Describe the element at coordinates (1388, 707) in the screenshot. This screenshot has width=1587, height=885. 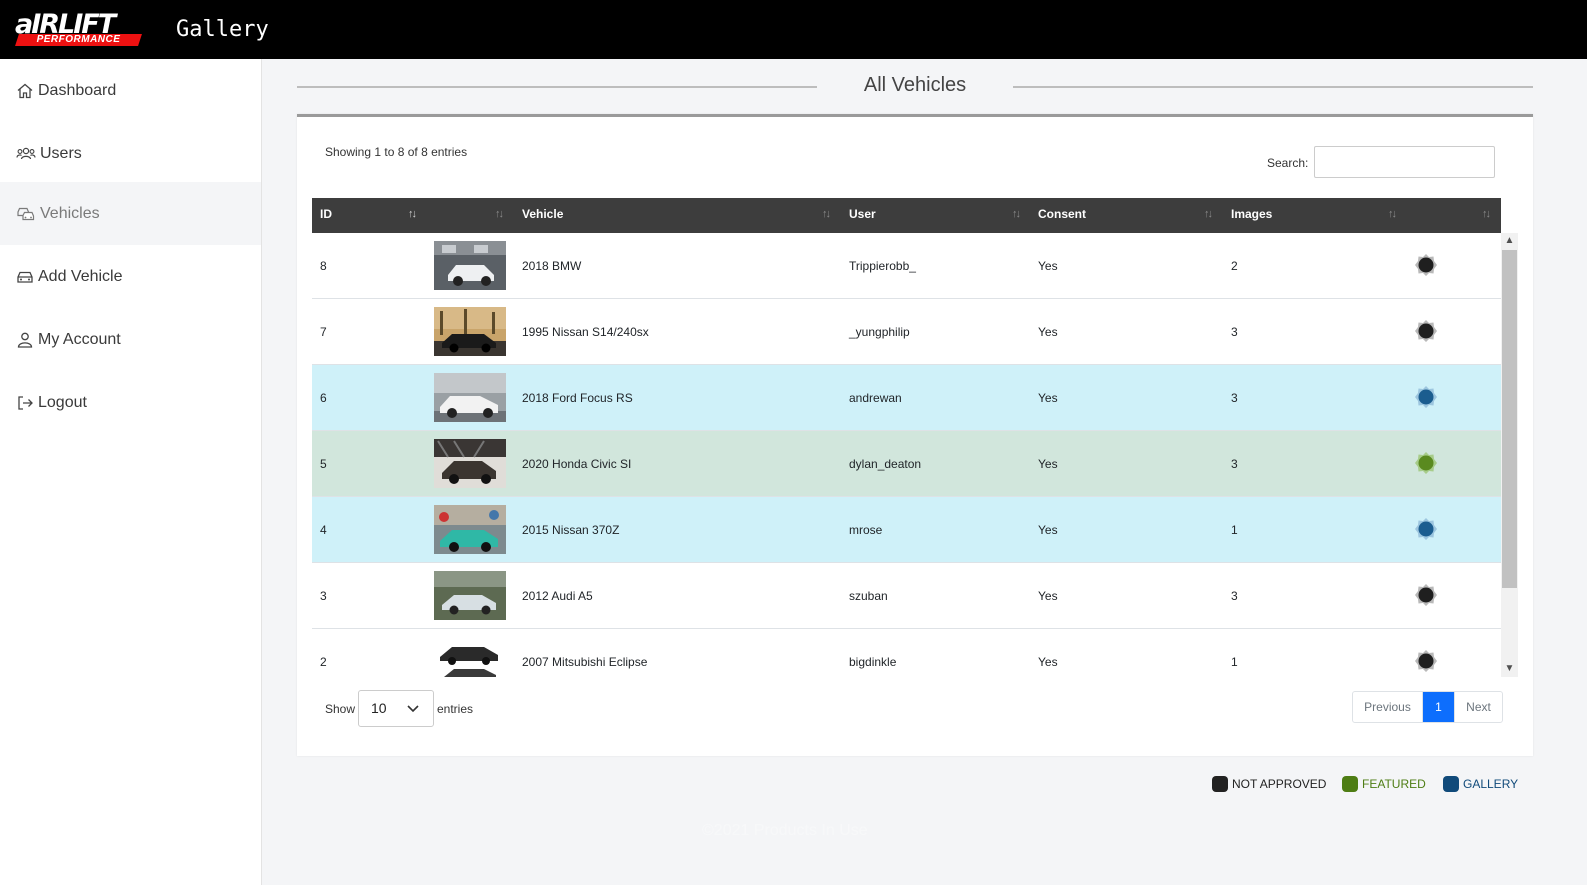
I see `previous-page-button: Previous` at that location.